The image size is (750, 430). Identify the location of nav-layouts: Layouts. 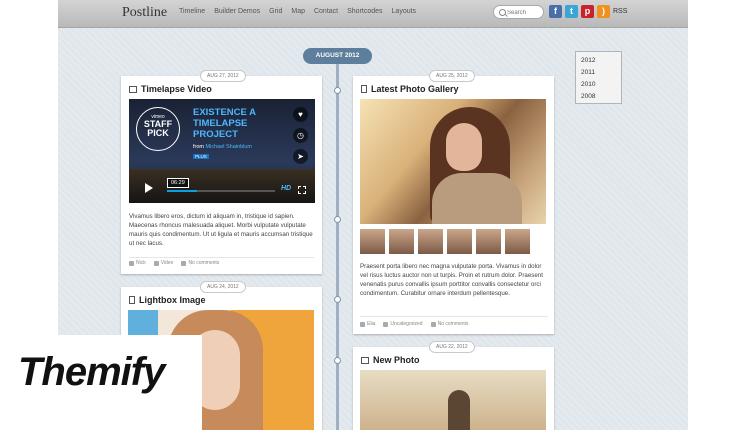
(404, 11).